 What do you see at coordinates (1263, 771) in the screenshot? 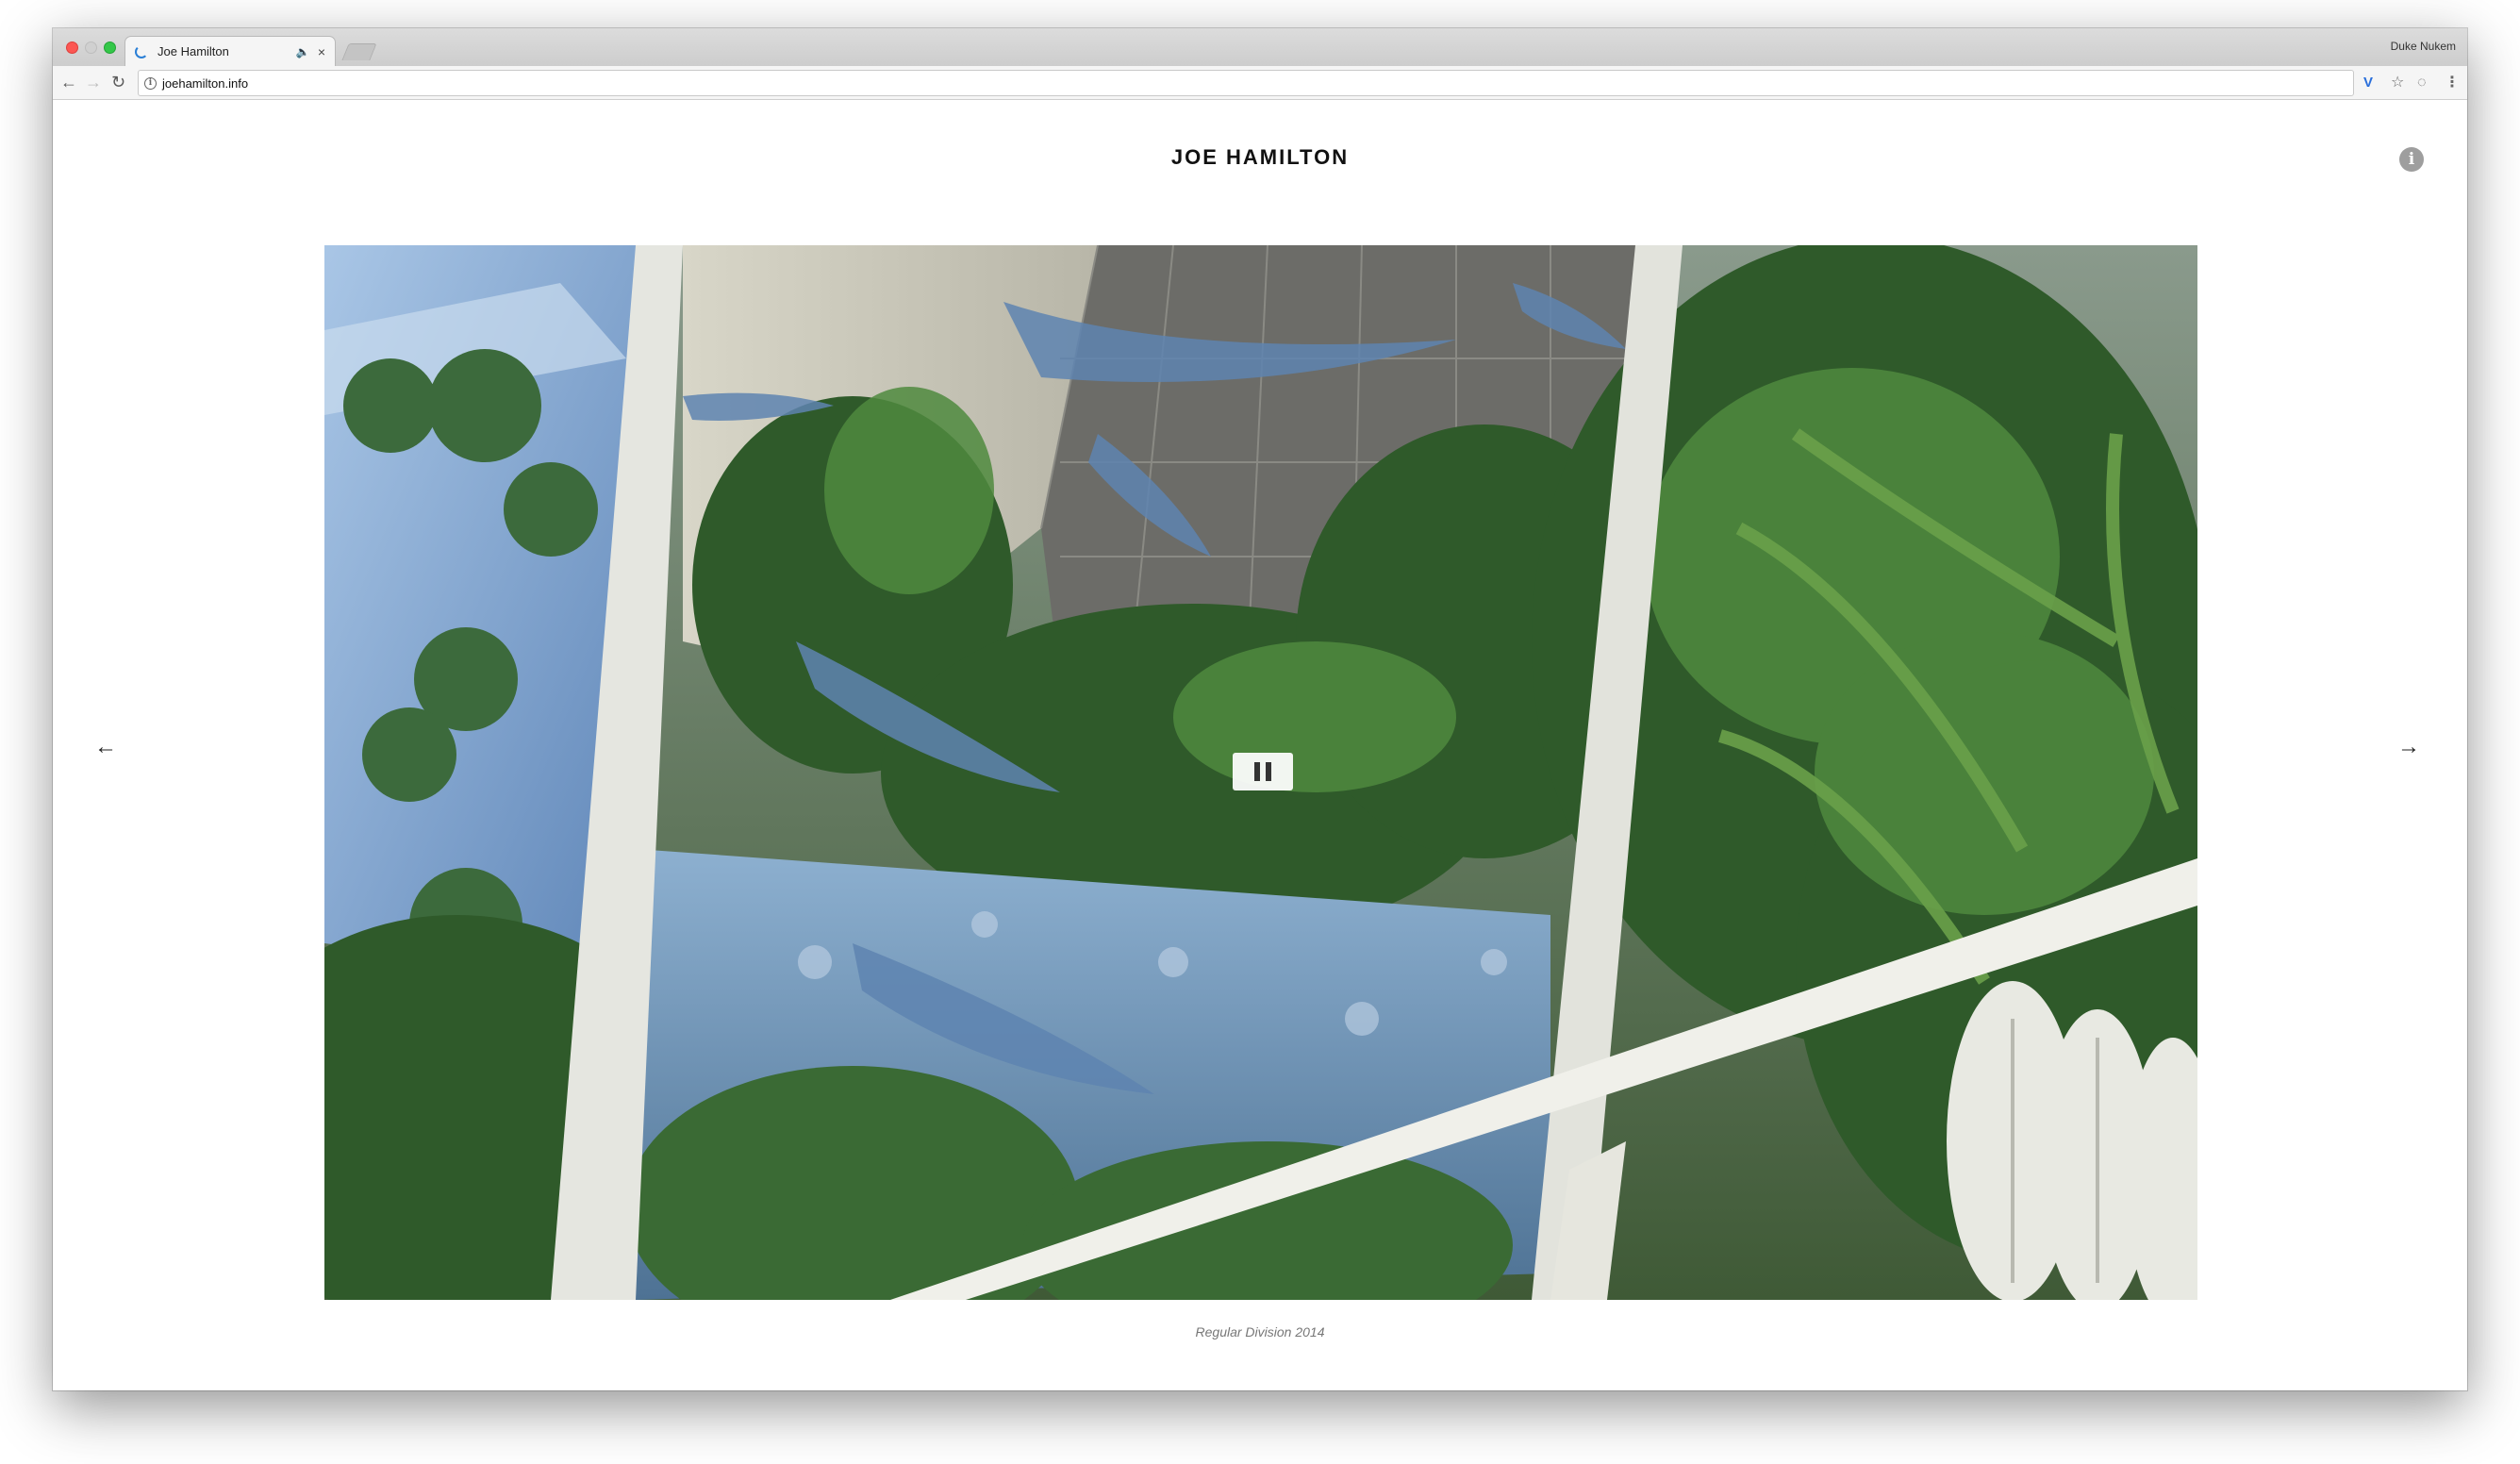
I see `pause-button` at bounding box center [1263, 771].